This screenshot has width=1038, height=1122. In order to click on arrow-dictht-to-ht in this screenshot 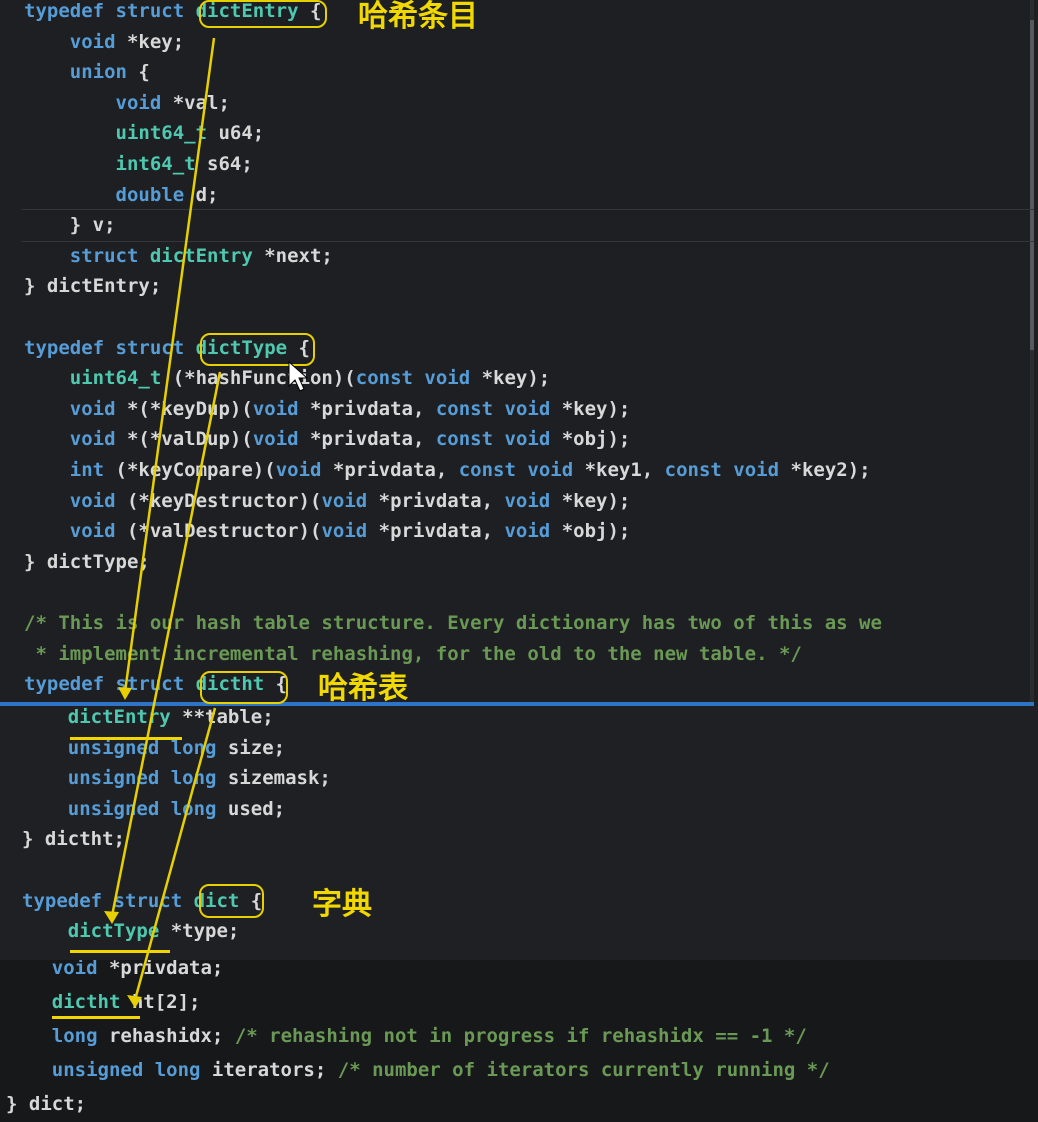, I will do `click(175, 854)`.